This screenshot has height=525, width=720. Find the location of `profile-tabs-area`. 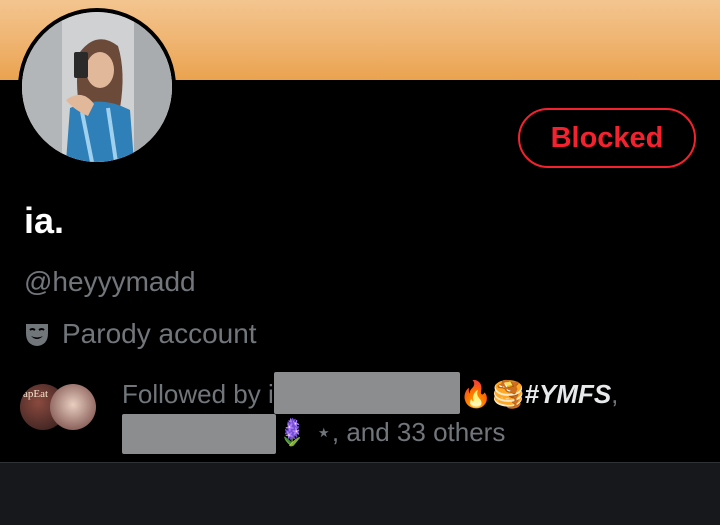

profile-tabs-area is located at coordinates (360, 493).